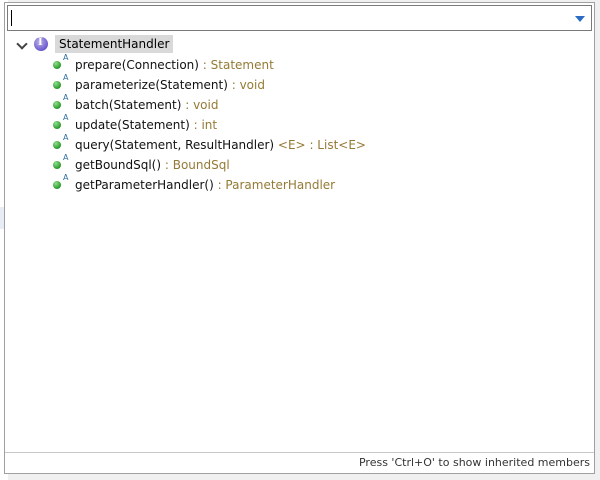  I want to click on tree-root-item: StatementHandler, so click(140, 45).